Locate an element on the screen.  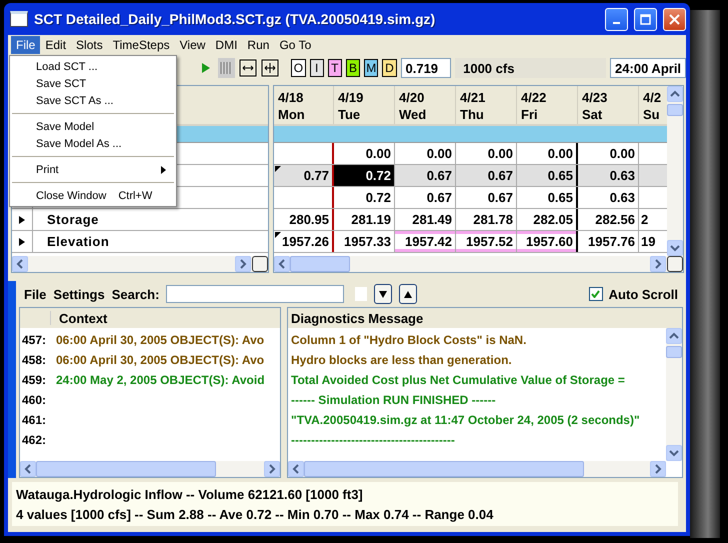
close-button is located at coordinates (674, 19).